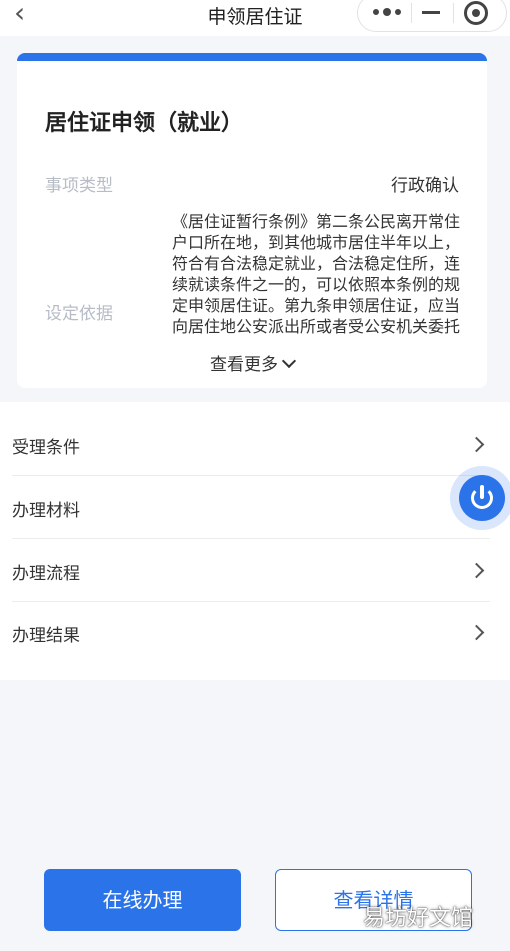 This screenshot has height=951, width=510. I want to click on list-item-label: 办理流程, so click(46, 574).